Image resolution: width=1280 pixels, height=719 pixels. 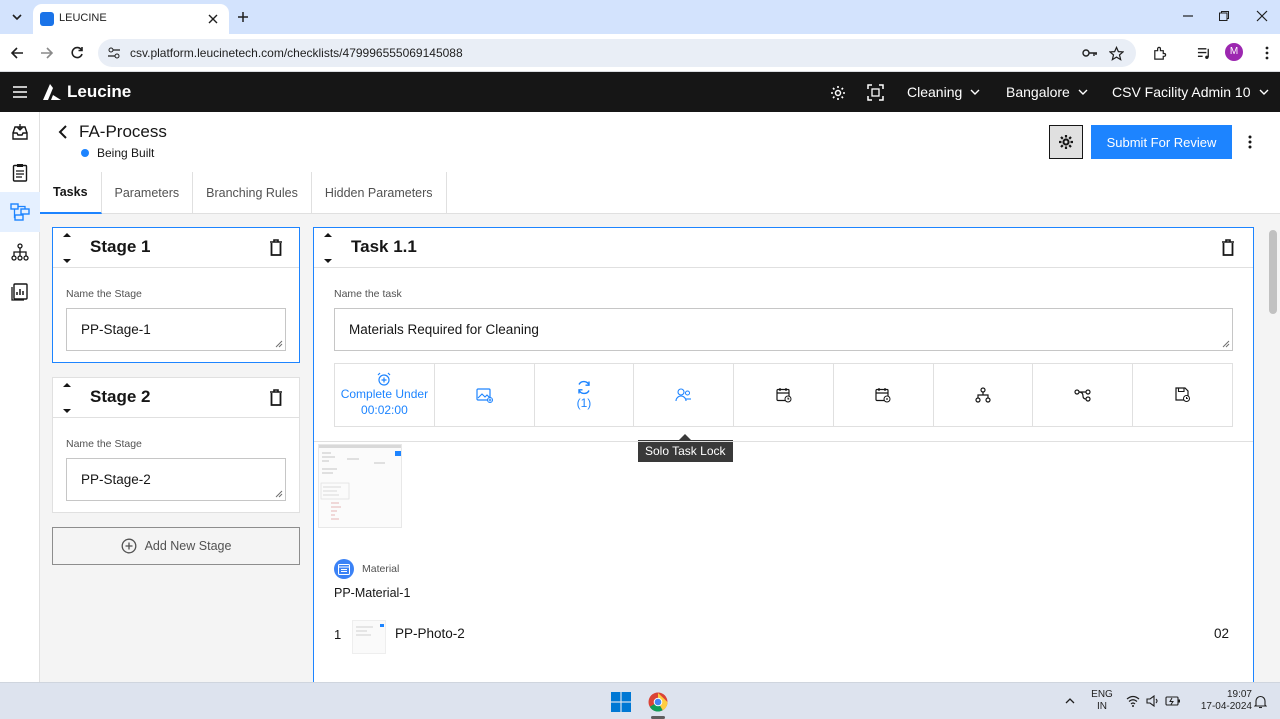 I want to click on material-name: PP-Material-1, so click(x=372, y=593).